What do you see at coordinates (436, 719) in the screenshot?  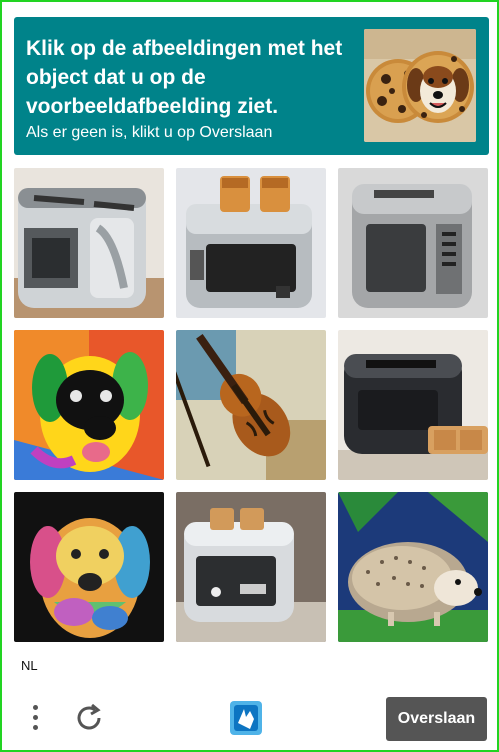 I see `skip-button: Overslaan` at bounding box center [436, 719].